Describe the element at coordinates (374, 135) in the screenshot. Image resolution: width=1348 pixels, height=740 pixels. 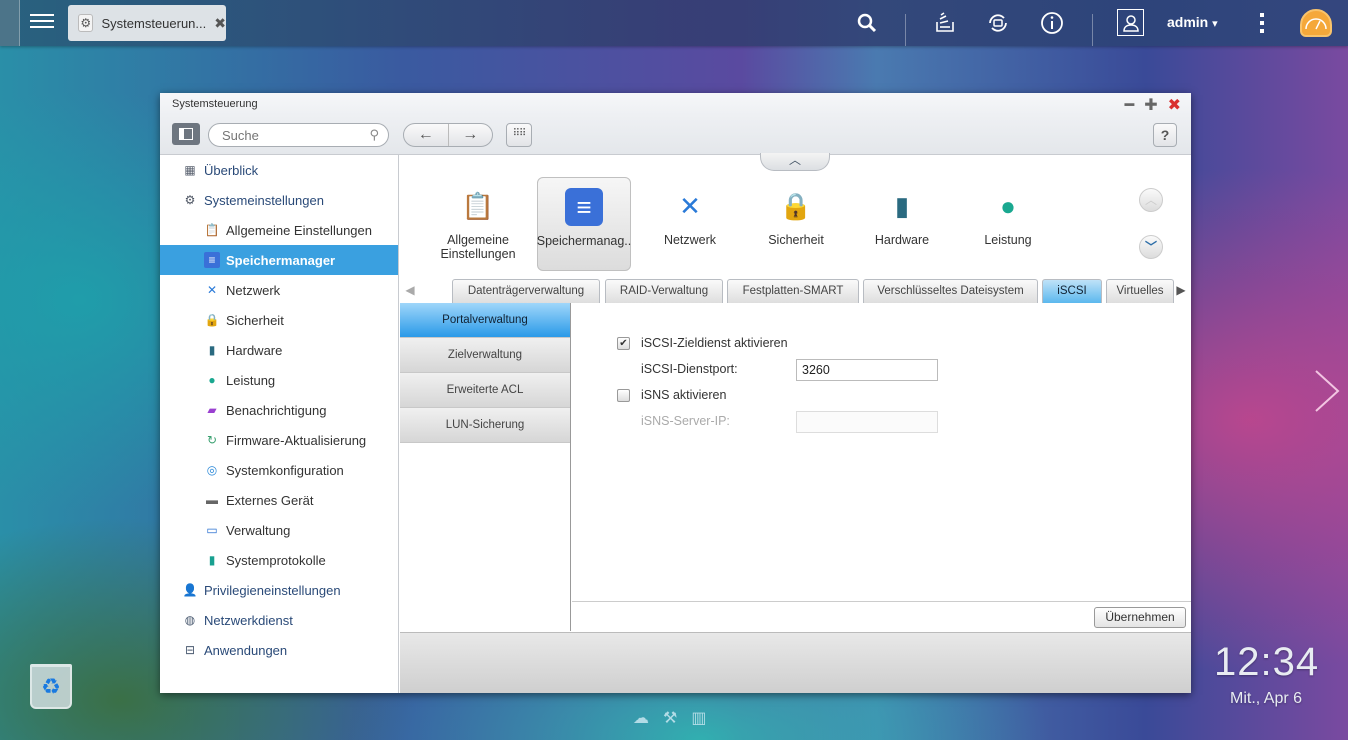
I see `search-icon: ⚲` at that location.